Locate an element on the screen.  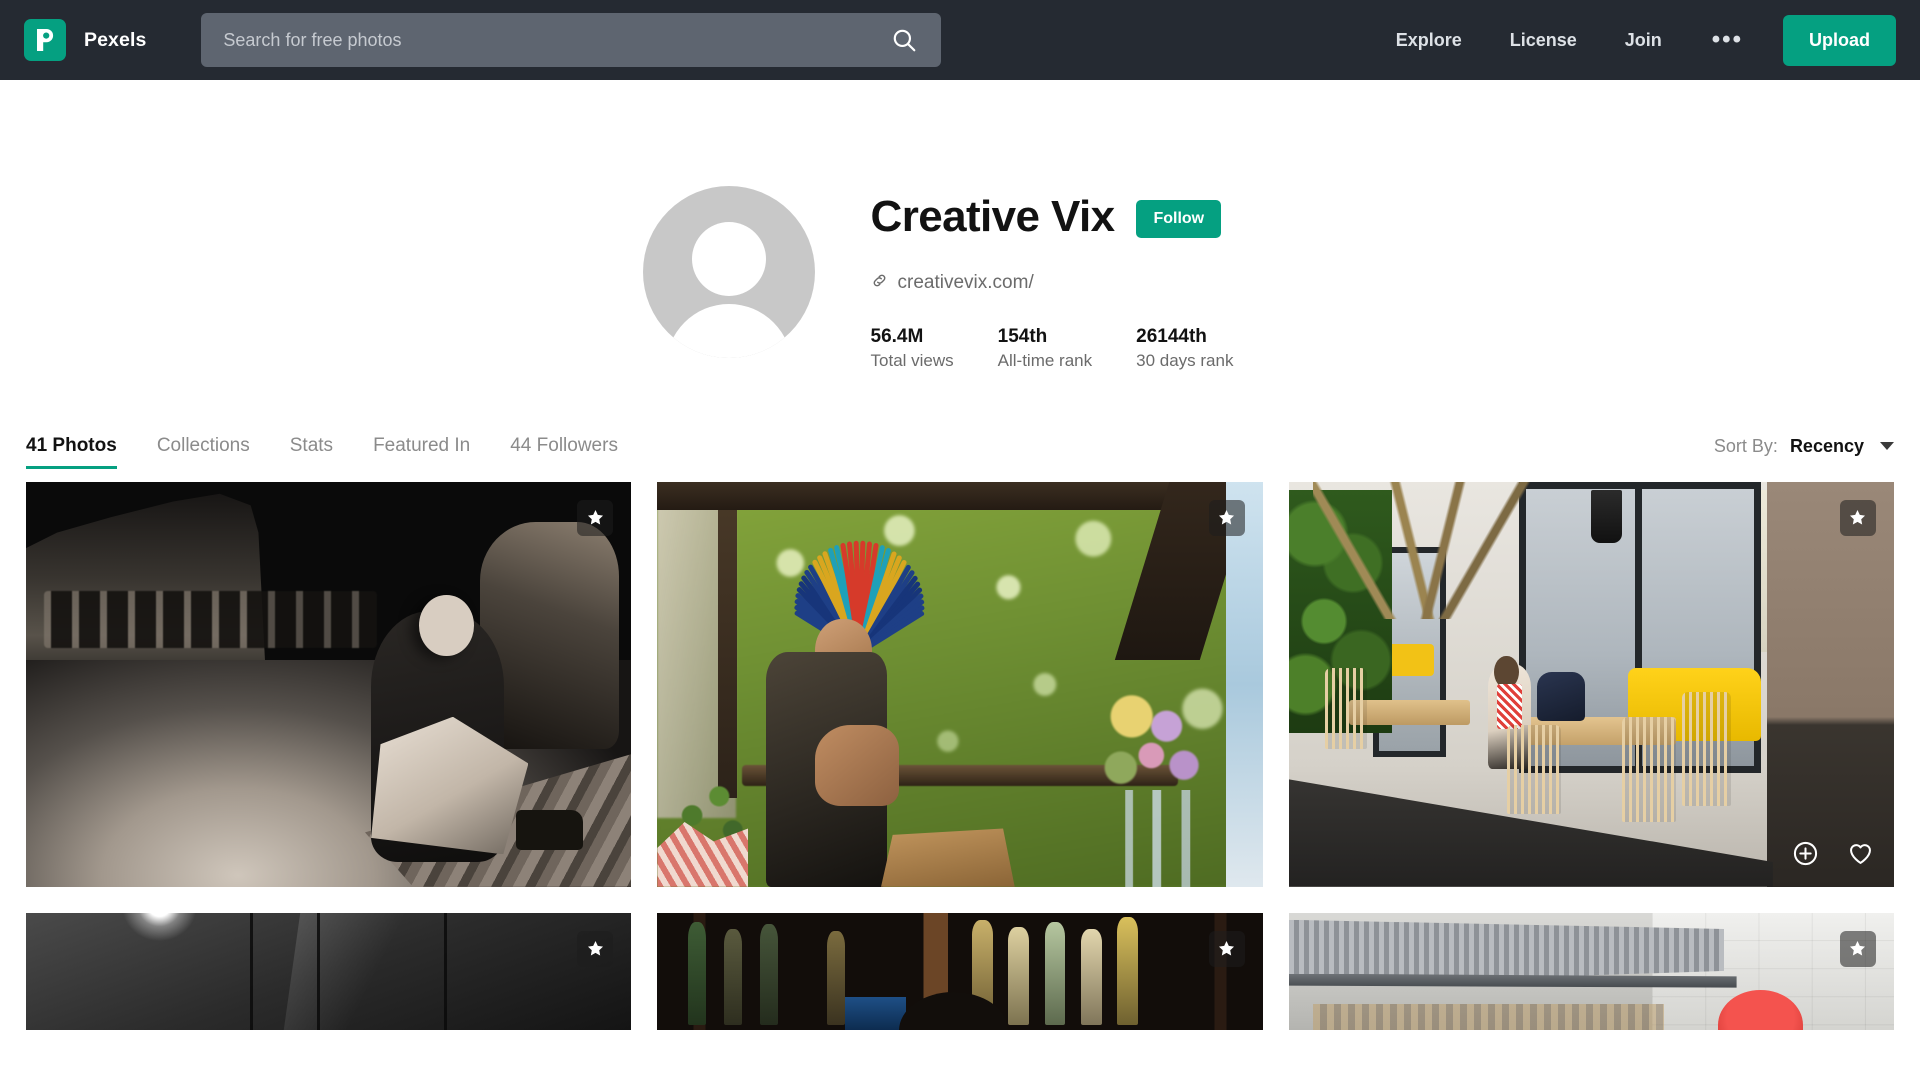
photo-hover-actions is located at coordinates (1833, 853).